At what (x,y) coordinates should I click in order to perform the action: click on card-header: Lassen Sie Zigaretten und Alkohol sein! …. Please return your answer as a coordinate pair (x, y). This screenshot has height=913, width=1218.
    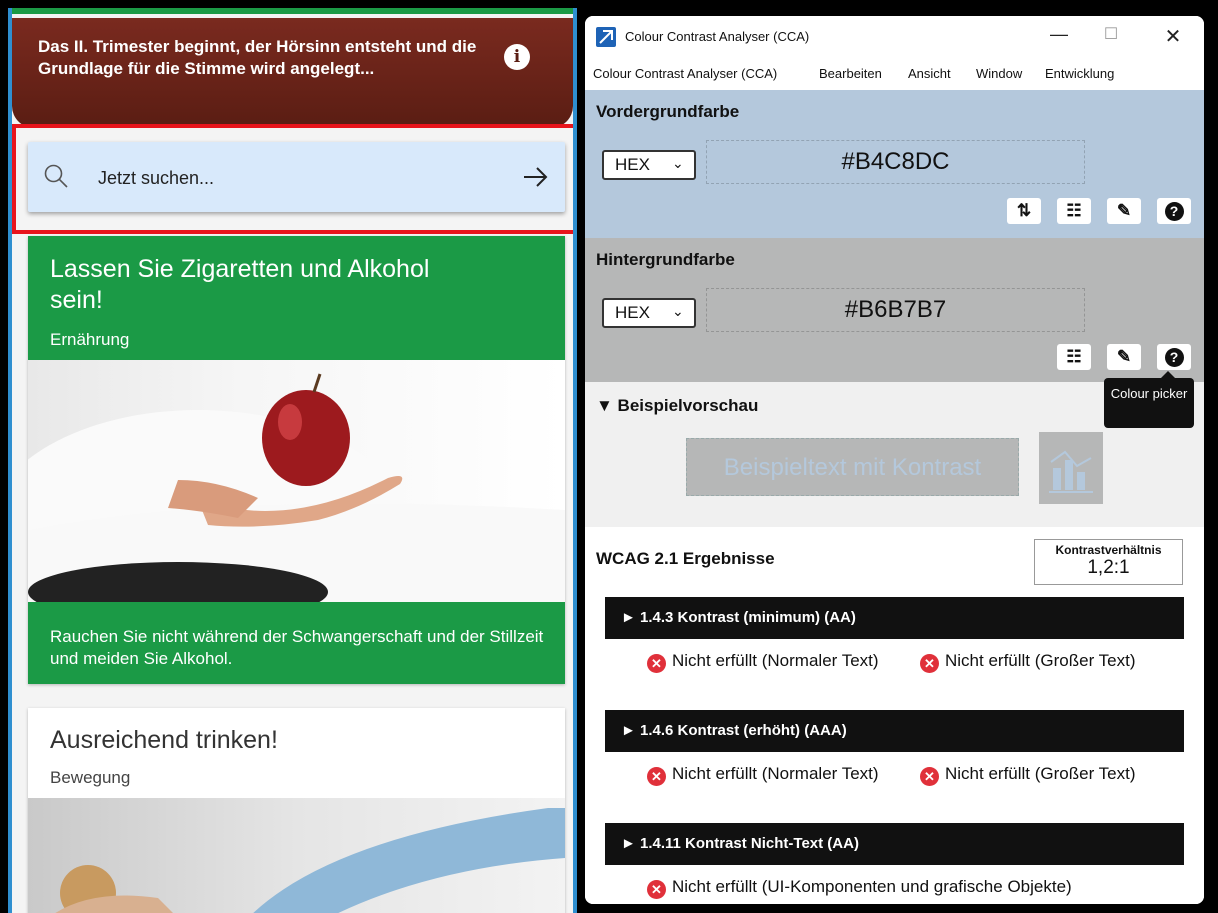
    Looking at the image, I should click on (296, 298).